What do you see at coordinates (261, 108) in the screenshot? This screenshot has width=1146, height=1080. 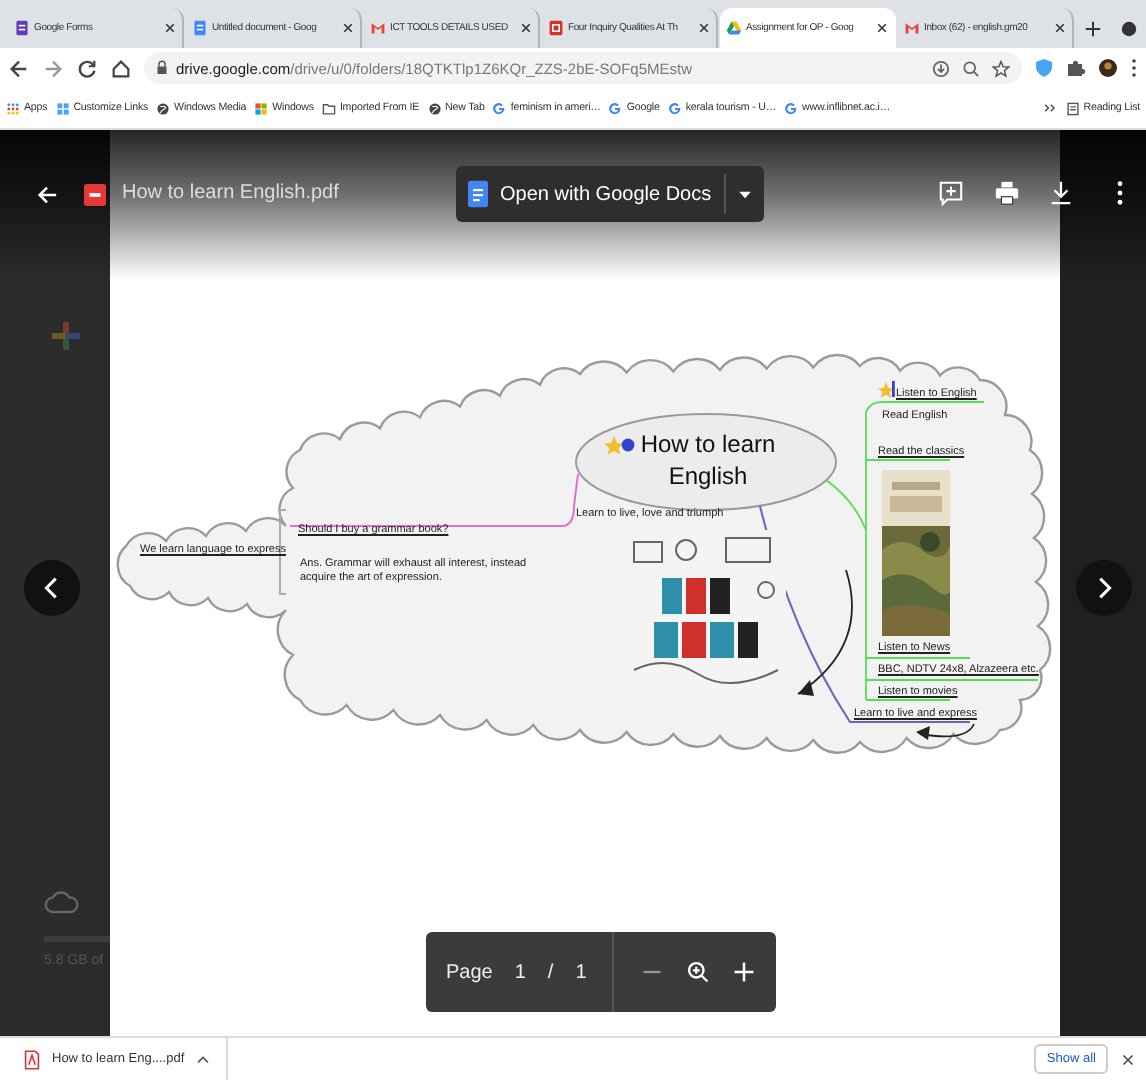 I see `windows-icon` at bounding box center [261, 108].